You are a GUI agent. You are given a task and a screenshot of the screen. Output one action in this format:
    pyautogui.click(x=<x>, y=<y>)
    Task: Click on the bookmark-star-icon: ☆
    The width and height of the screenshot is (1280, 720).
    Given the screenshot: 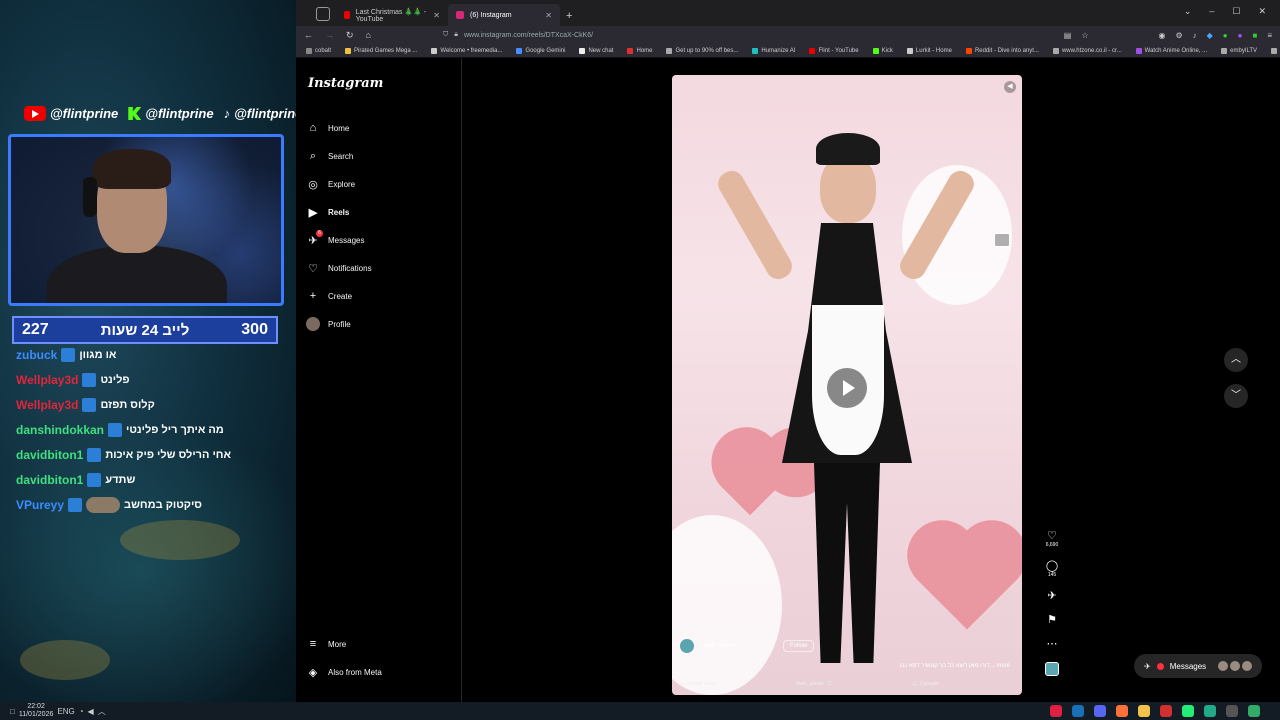 What is the action you would take?
    pyautogui.click(x=1084, y=35)
    